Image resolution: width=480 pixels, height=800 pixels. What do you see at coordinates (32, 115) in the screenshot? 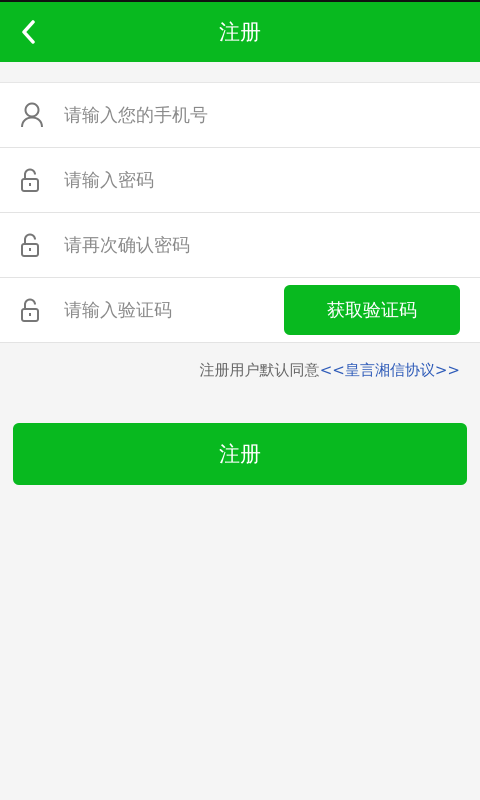
I see `person-icon` at bounding box center [32, 115].